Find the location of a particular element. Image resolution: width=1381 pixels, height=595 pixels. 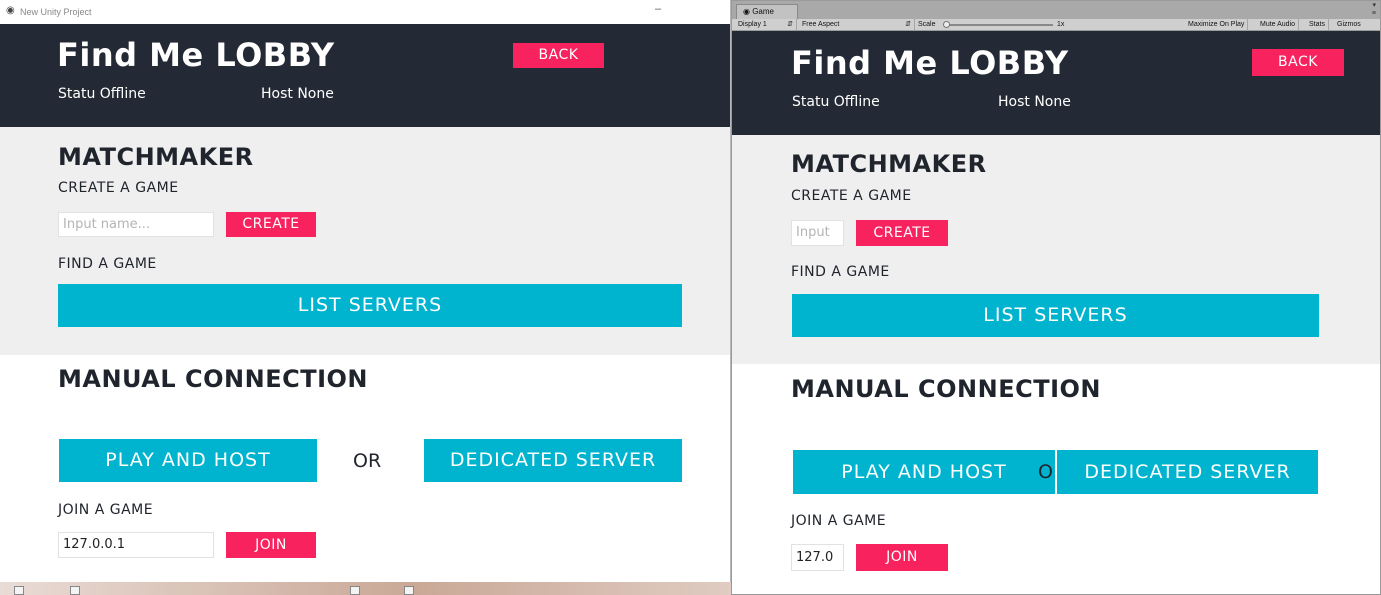

stats-toggle: Stats is located at coordinates (1317, 24).